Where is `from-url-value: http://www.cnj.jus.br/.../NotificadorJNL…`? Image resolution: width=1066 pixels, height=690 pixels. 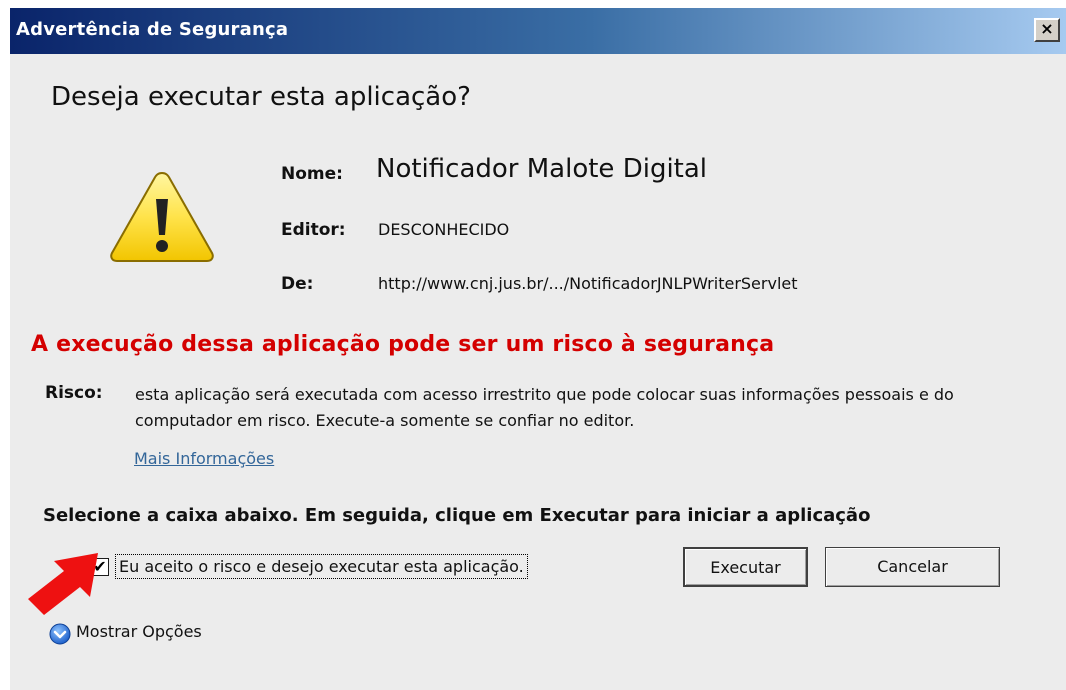
from-url-value: http://www.cnj.jus.br/.../NotificadorJNL… is located at coordinates (588, 283).